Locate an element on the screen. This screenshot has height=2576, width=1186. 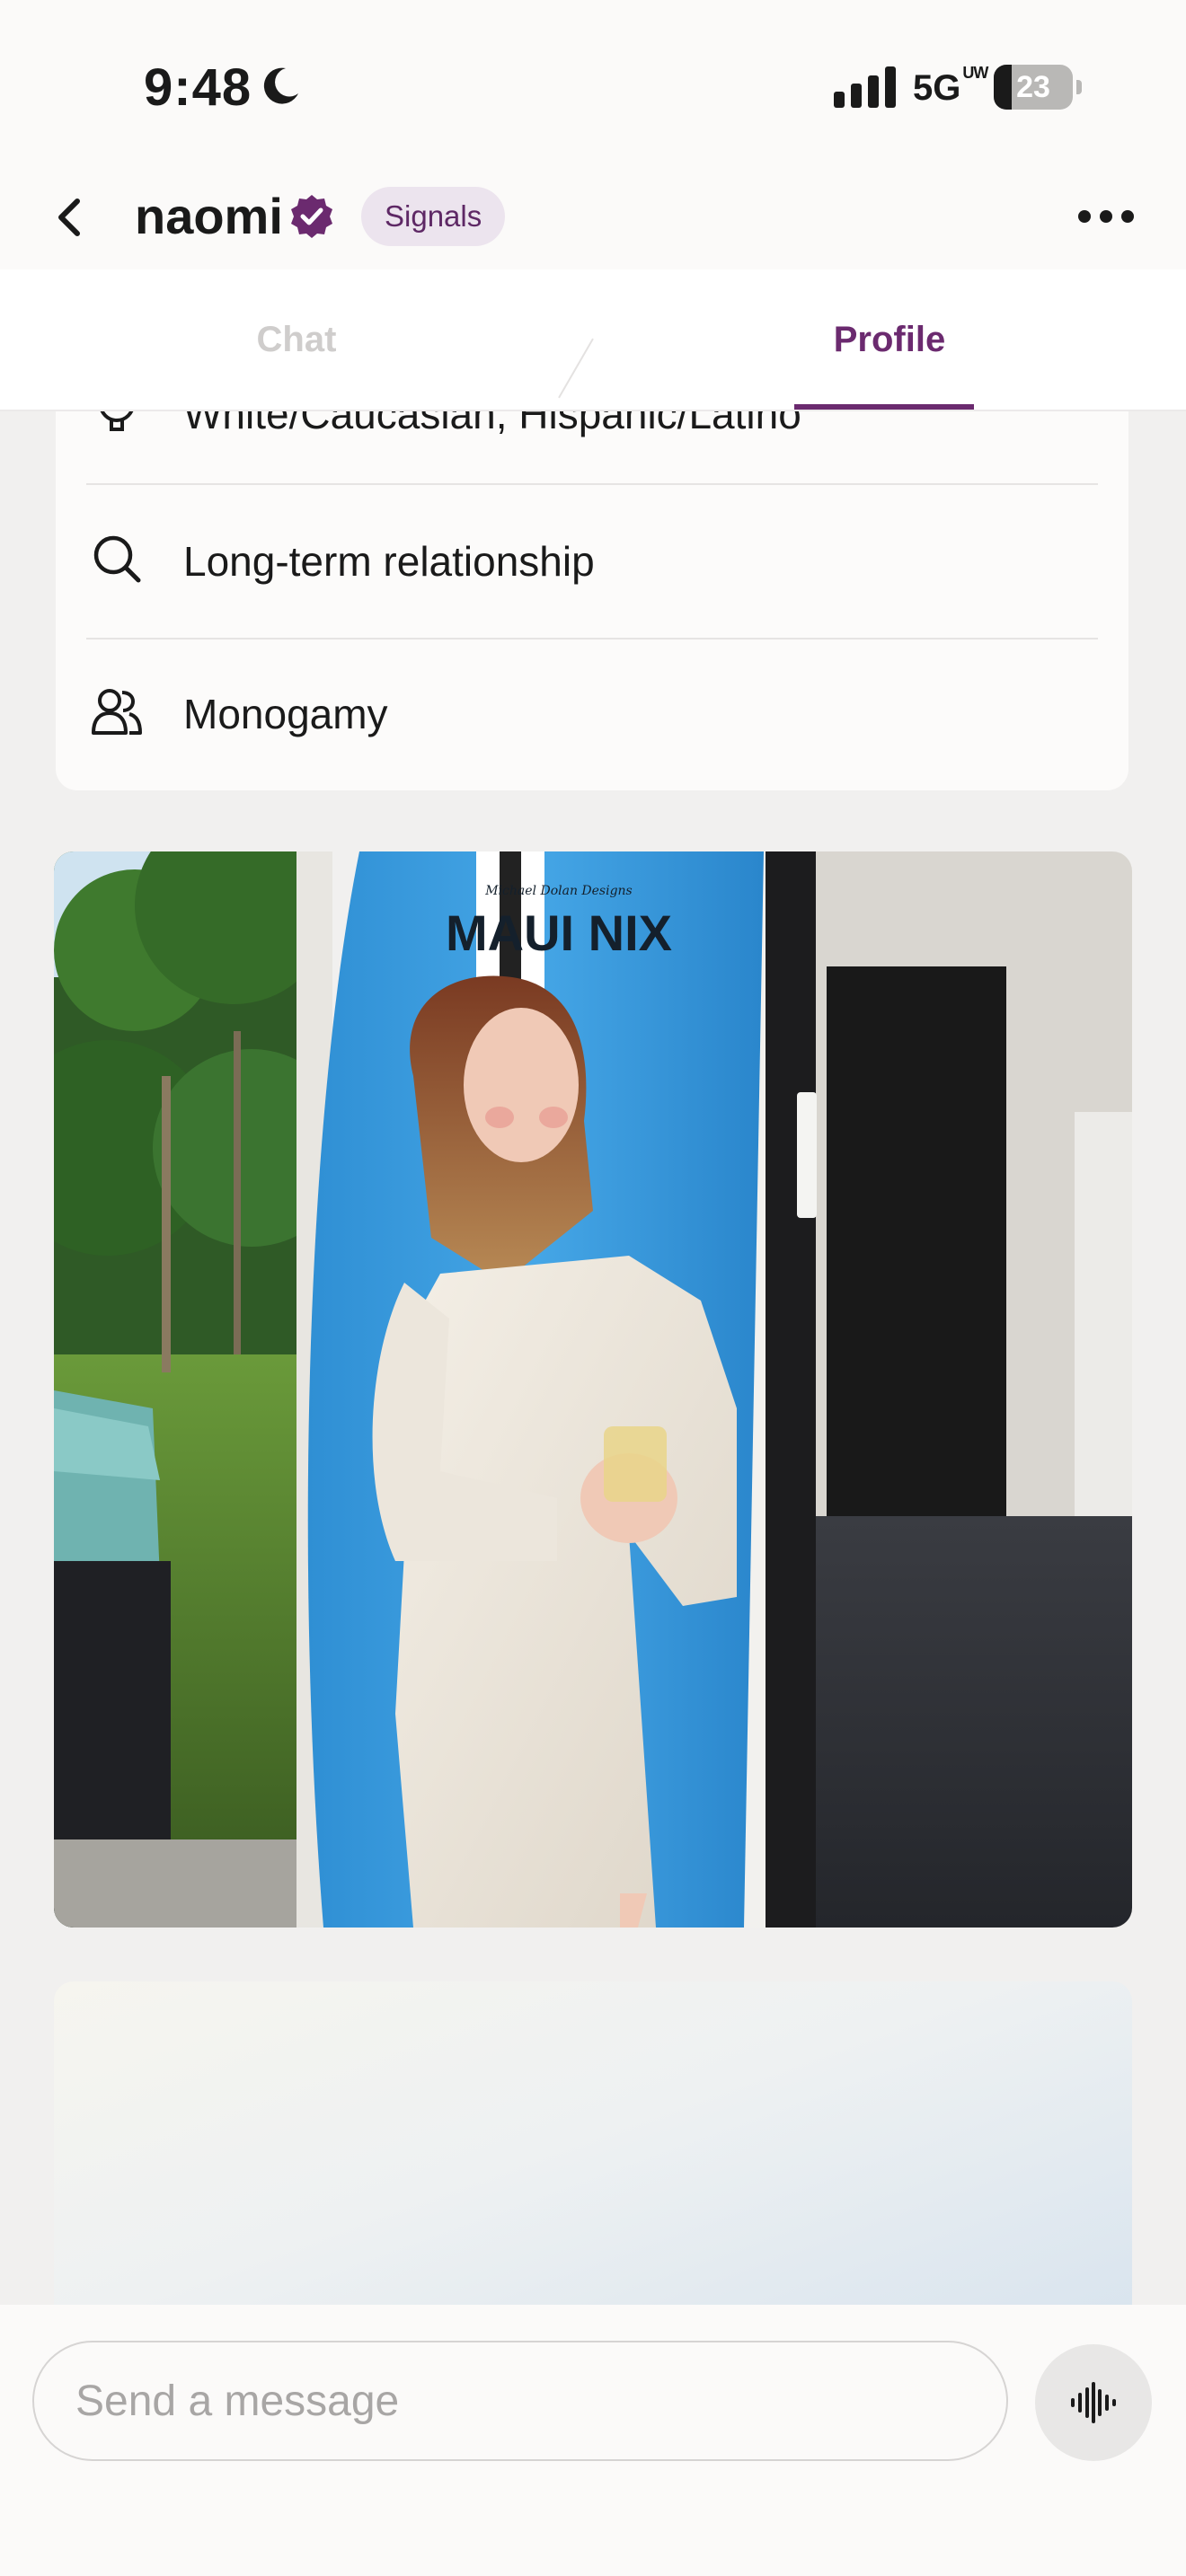
search-icon is located at coordinates (117, 559).